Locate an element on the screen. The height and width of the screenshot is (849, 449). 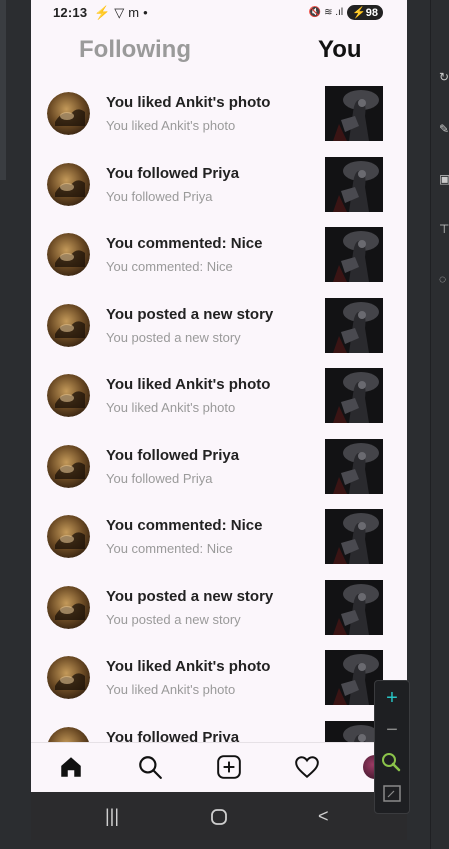
status-bar: 12:13 ⚡ ▽ m • 🔇 ≋ .ıl ⚡98 is located at coordinates (219, 13).